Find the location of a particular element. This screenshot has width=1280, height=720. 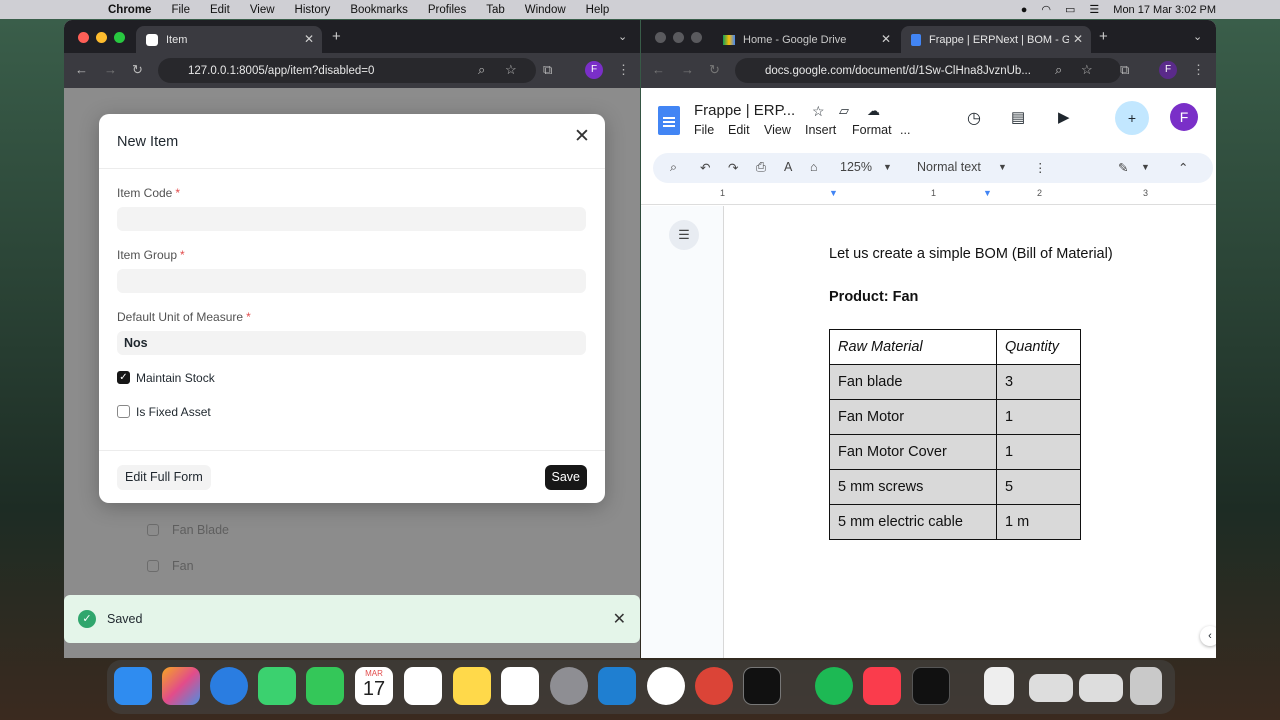

record-icon: ● is located at coordinates (1024, 10).